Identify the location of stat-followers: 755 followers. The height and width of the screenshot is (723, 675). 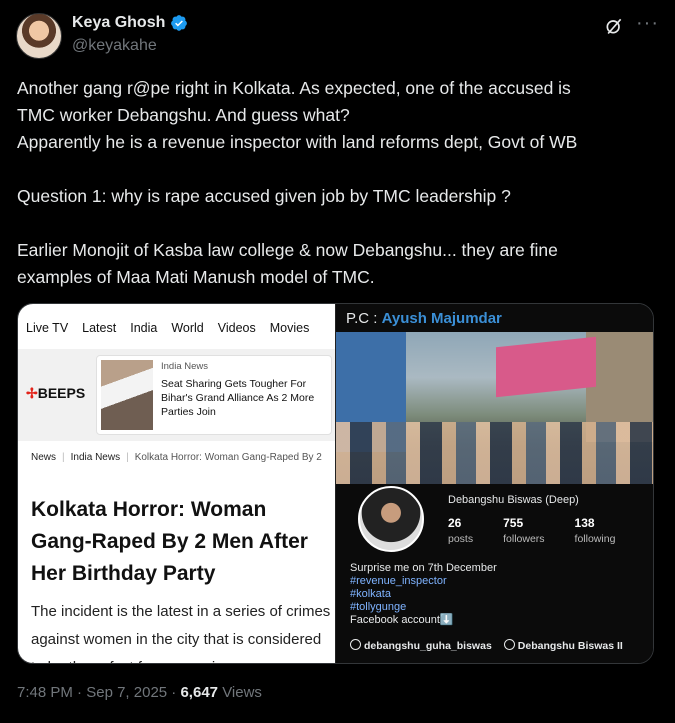
(523, 530).